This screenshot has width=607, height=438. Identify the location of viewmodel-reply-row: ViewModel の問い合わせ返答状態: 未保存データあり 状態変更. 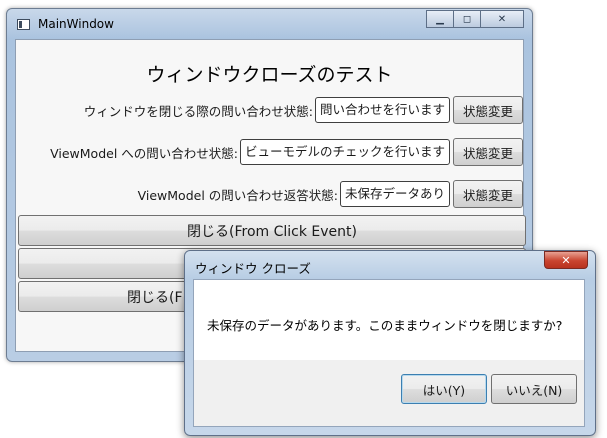
(330, 194).